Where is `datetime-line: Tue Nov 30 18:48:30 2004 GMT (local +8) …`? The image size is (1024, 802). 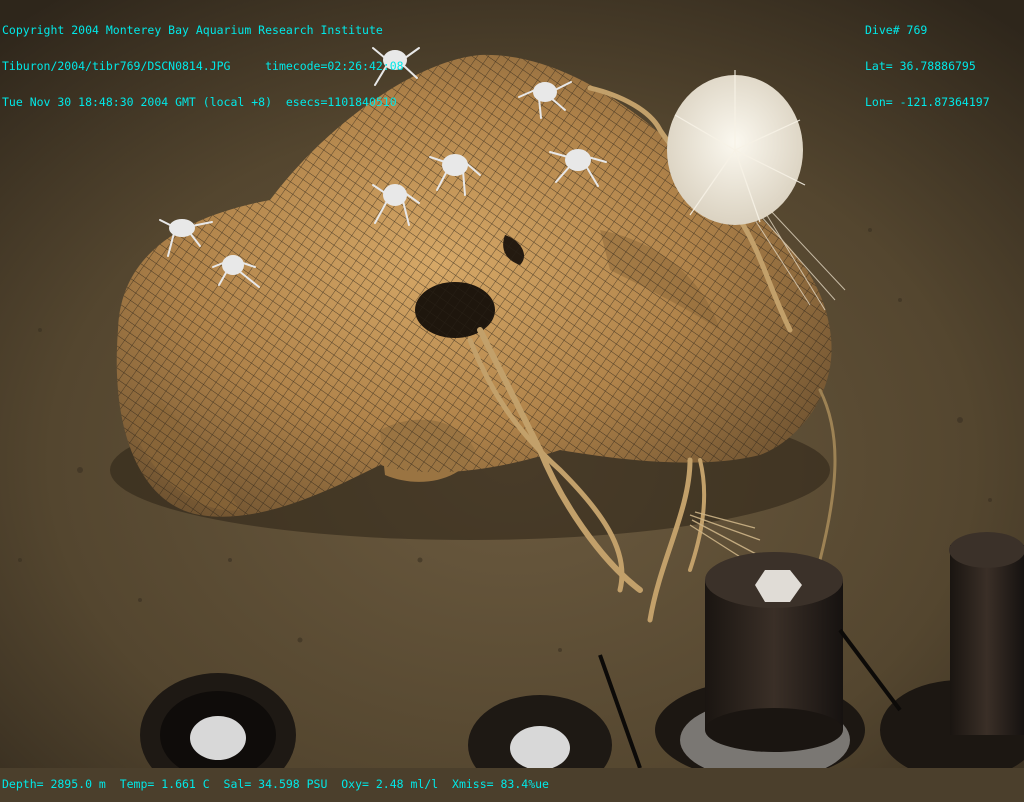
datetime-line: Tue Nov 30 18:48:30 2004 GMT (local +8) … is located at coordinates (199, 102).